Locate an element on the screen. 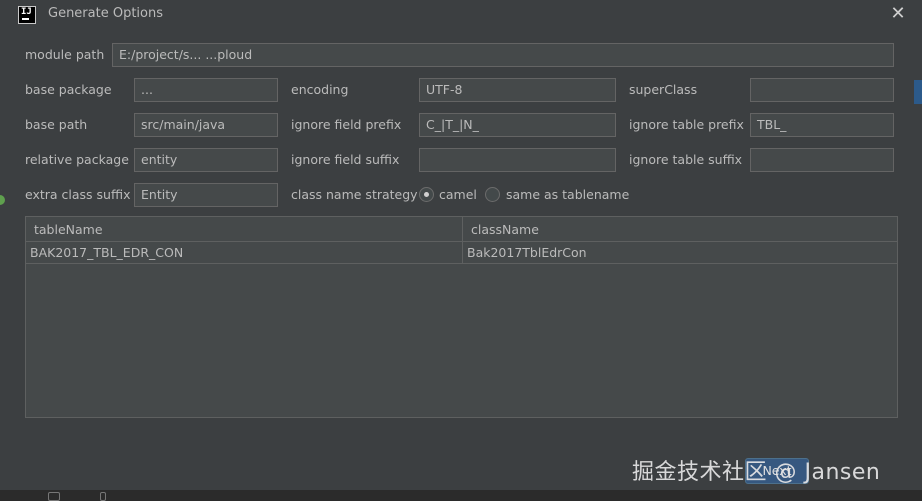 The width and height of the screenshot is (922, 501). extra-class-suffix-input: Entity is located at coordinates (206, 195).